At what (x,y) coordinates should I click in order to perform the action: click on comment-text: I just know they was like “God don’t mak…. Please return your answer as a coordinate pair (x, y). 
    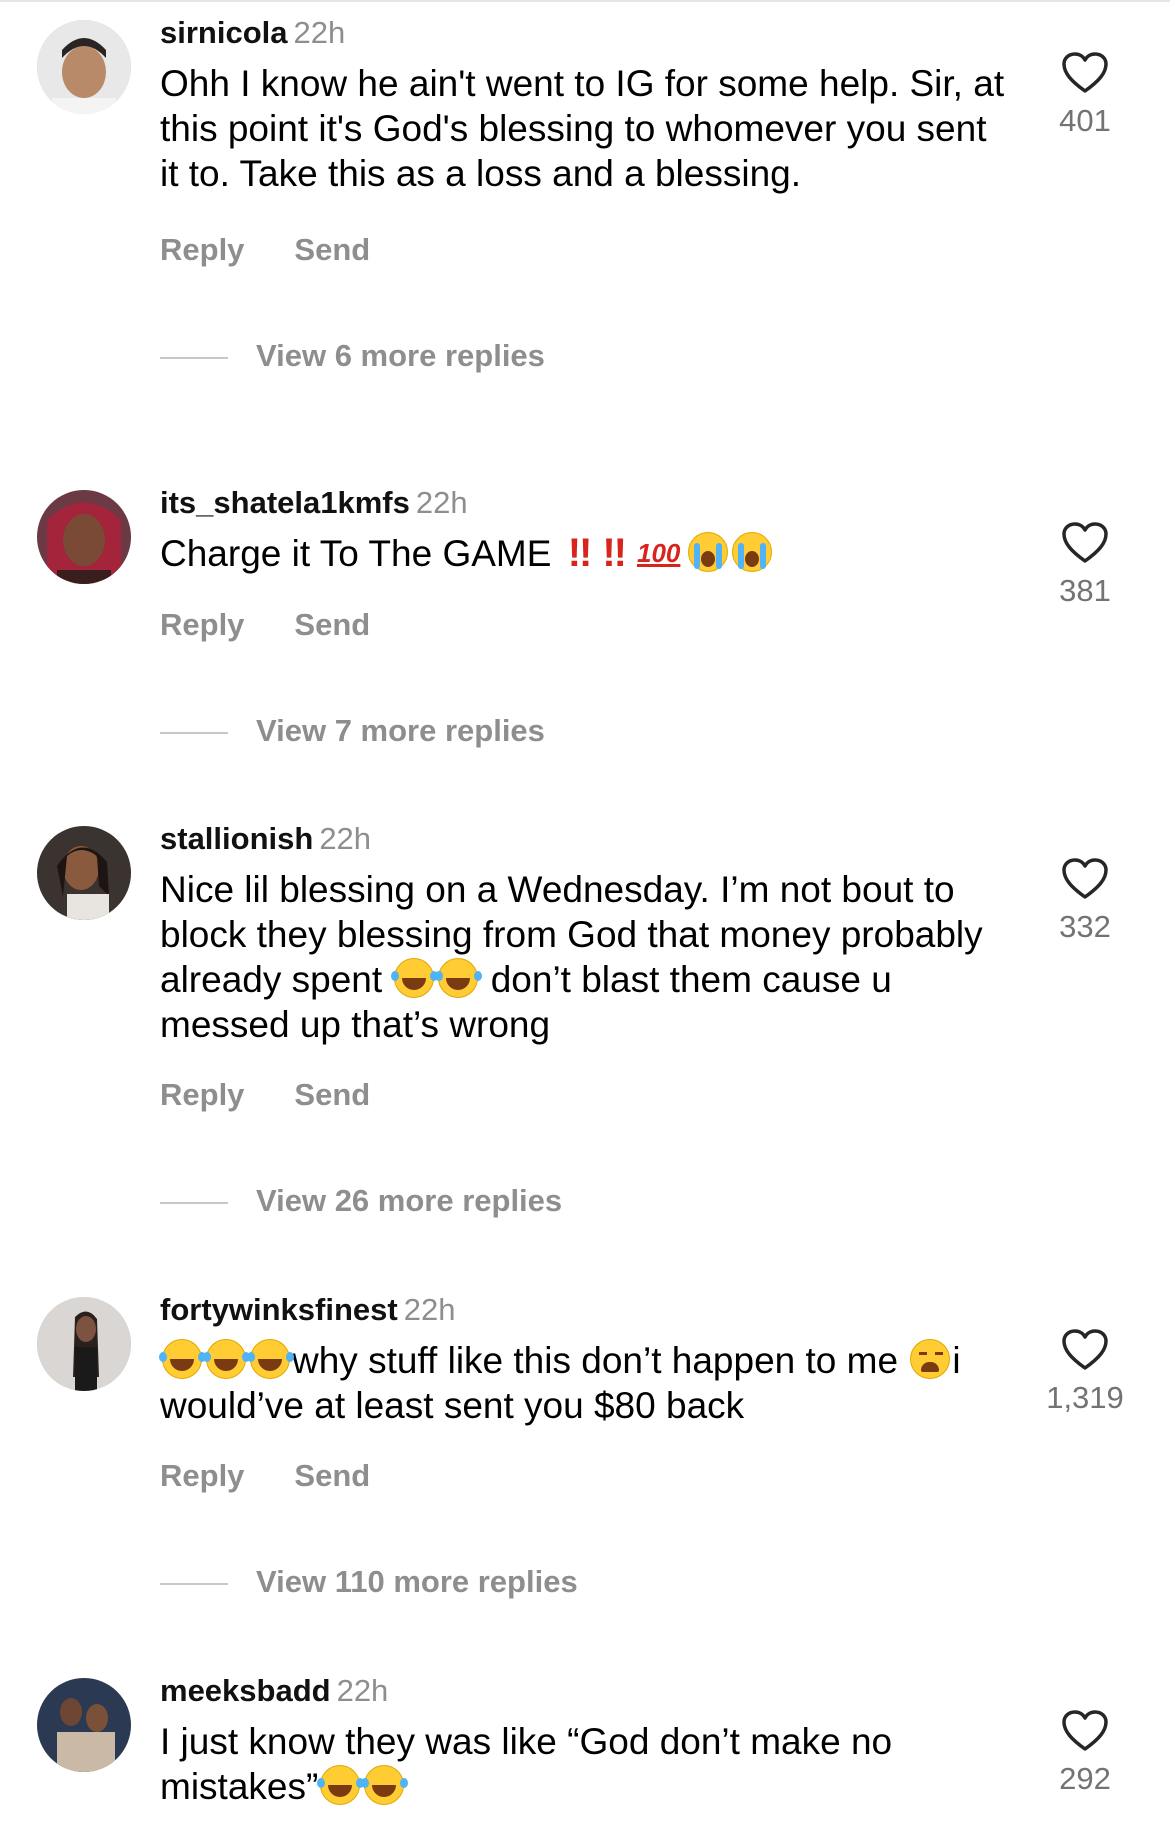
    Looking at the image, I should click on (585, 1764).